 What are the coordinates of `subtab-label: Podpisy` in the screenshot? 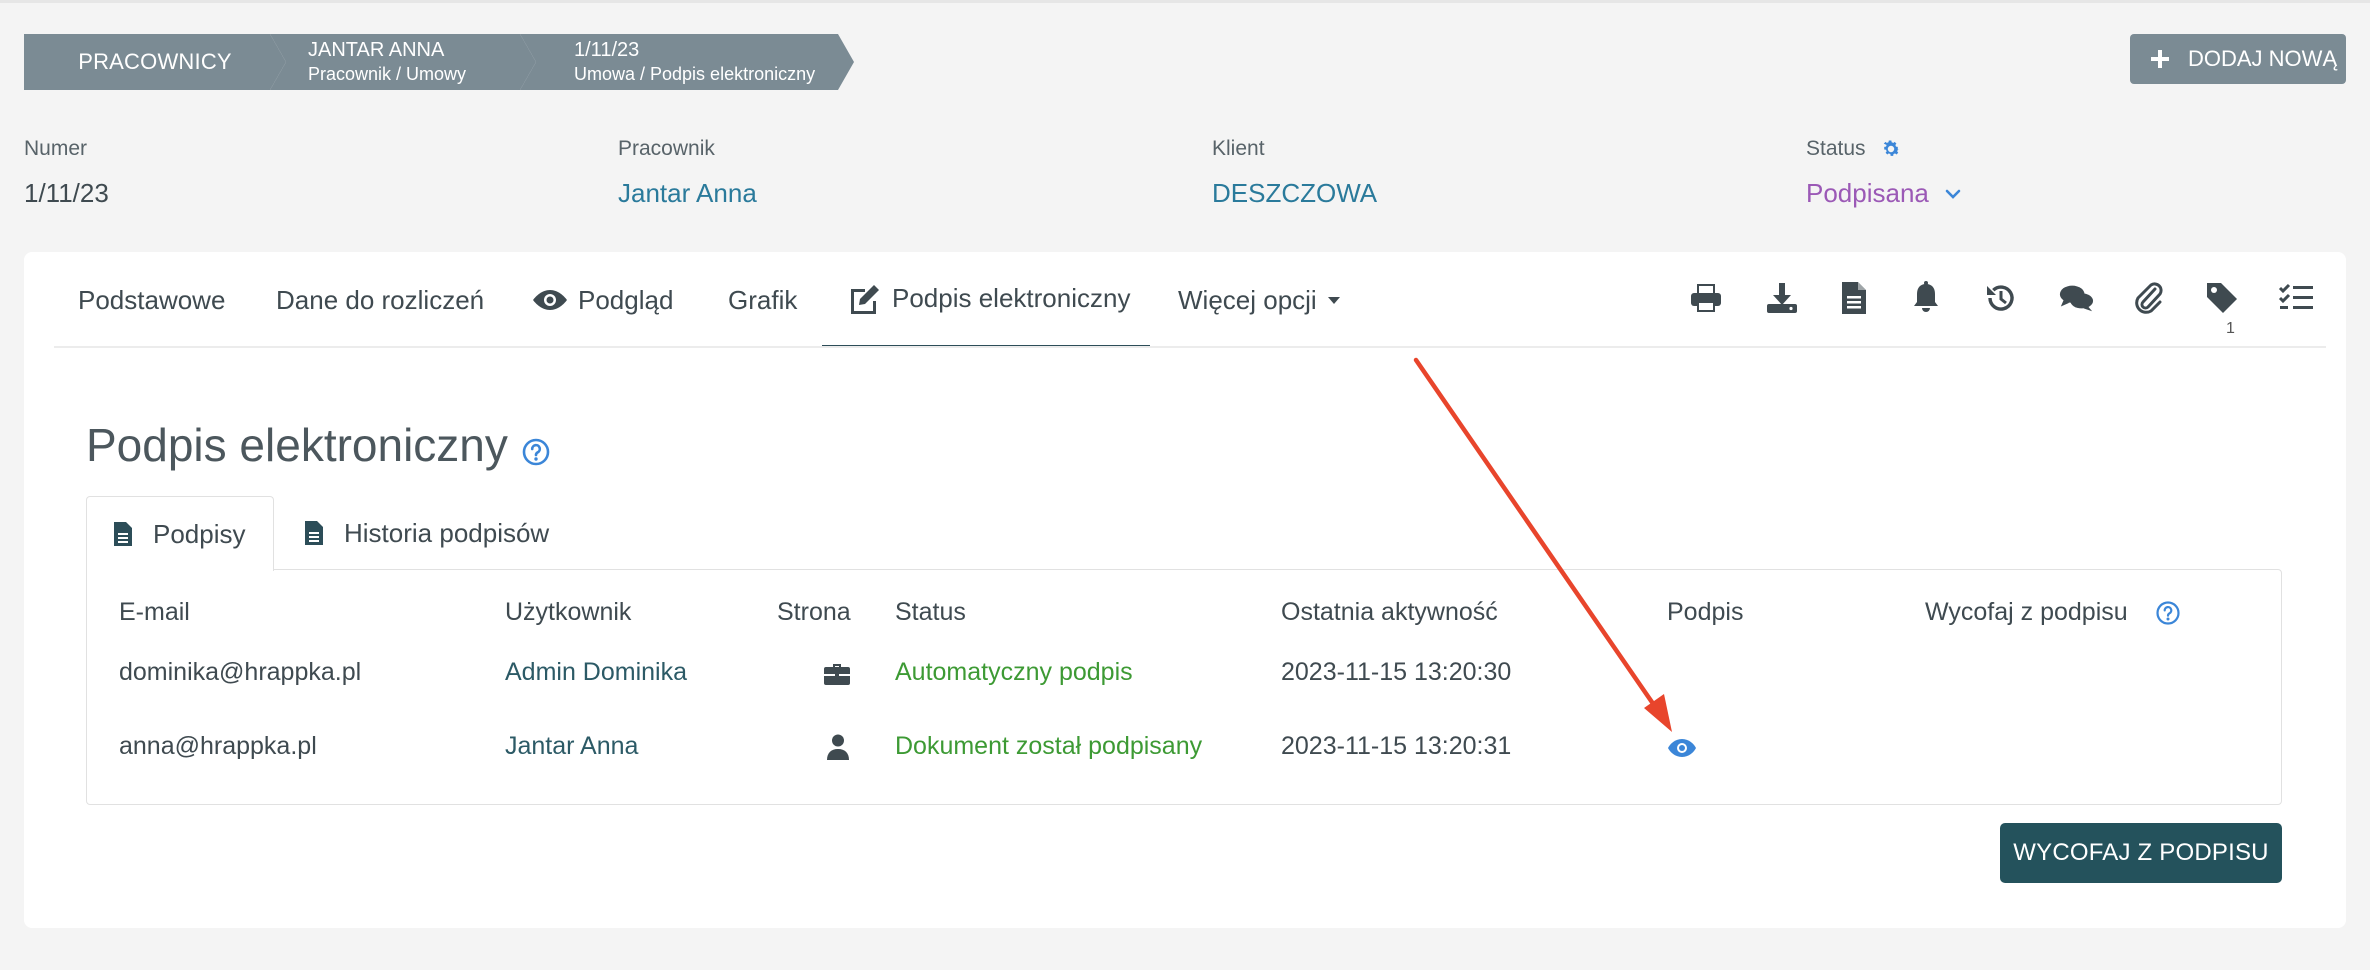 It's located at (199, 533).